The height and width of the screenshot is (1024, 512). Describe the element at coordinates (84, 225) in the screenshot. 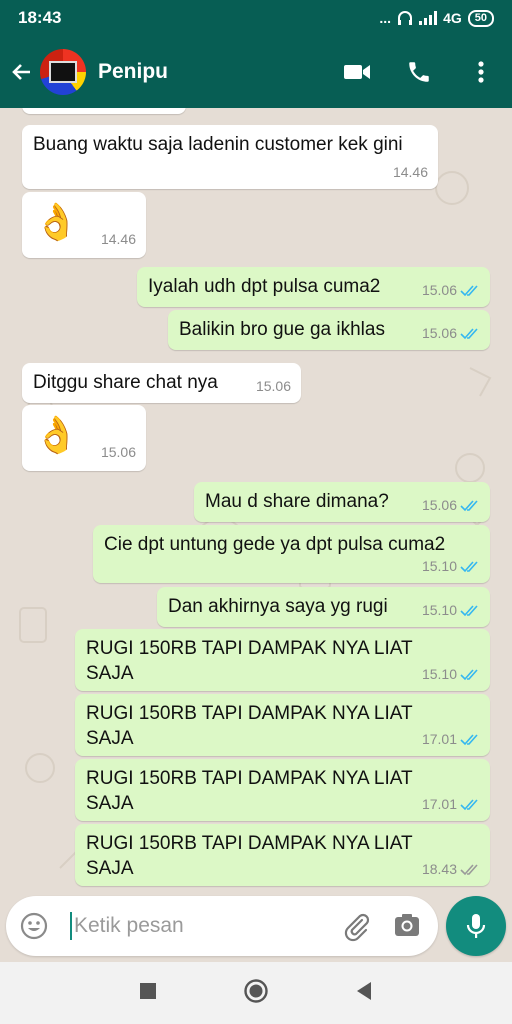

I see `message-bubble: 👌 14.46` at that location.